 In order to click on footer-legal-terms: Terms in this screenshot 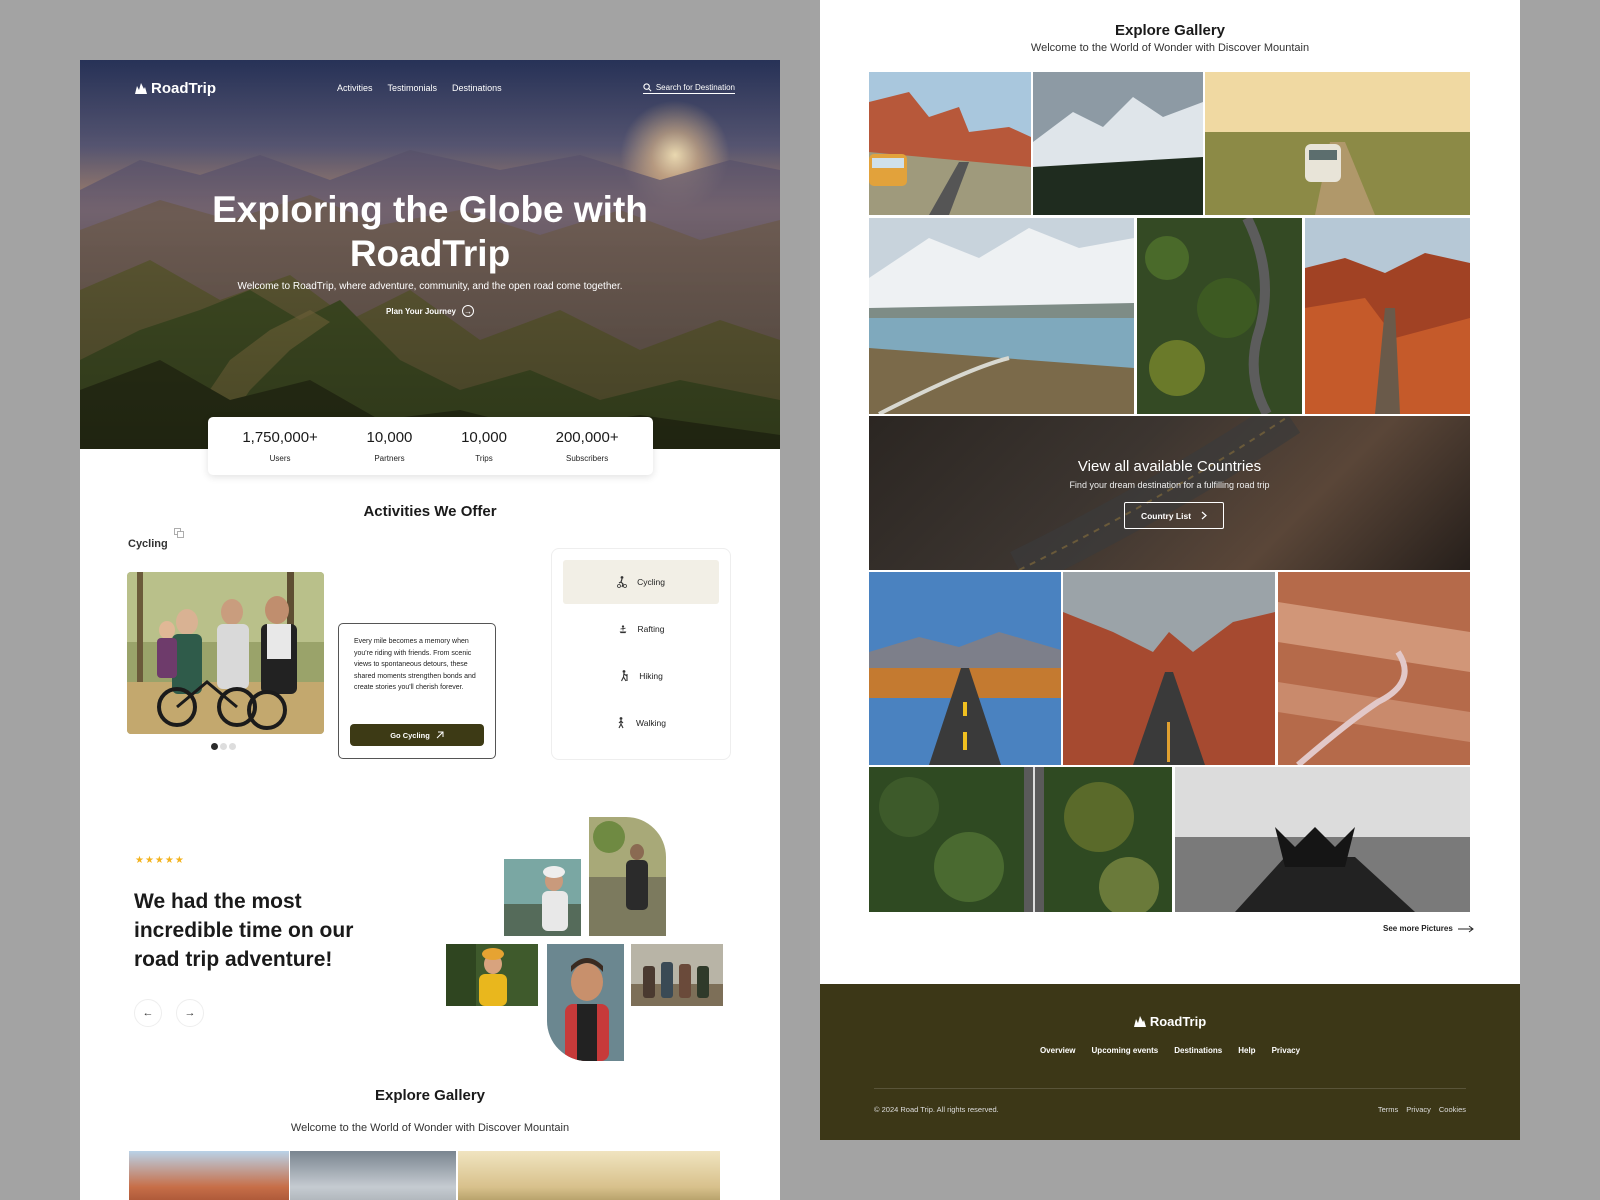, I will do `click(1388, 1109)`.